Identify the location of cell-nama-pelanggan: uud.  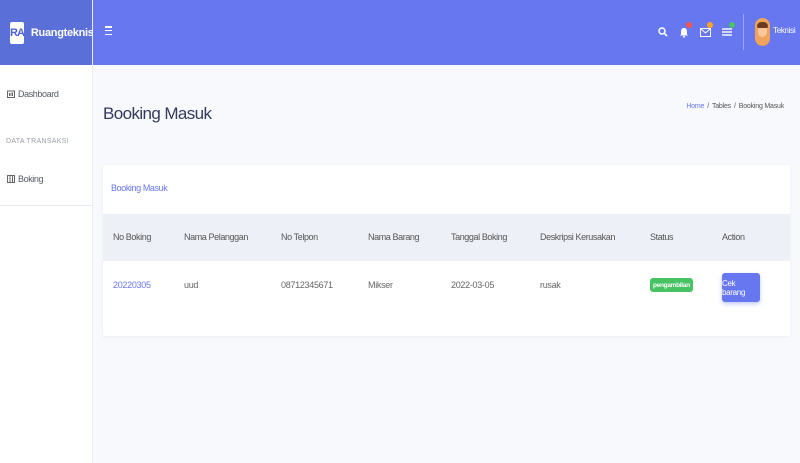
(191, 285).